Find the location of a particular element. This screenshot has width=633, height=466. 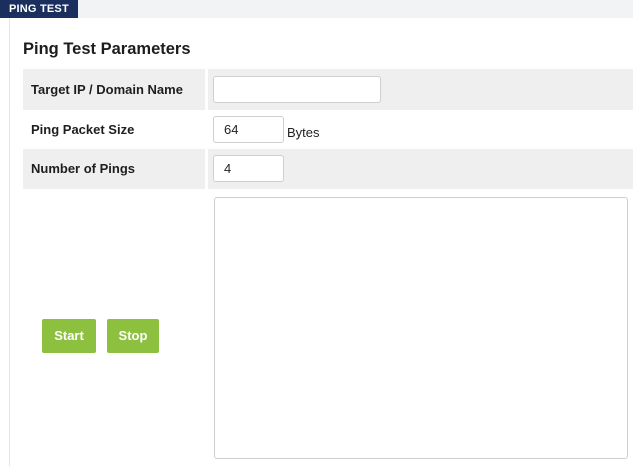

packet-size-label: Ping Packet Size is located at coordinates (83, 129).